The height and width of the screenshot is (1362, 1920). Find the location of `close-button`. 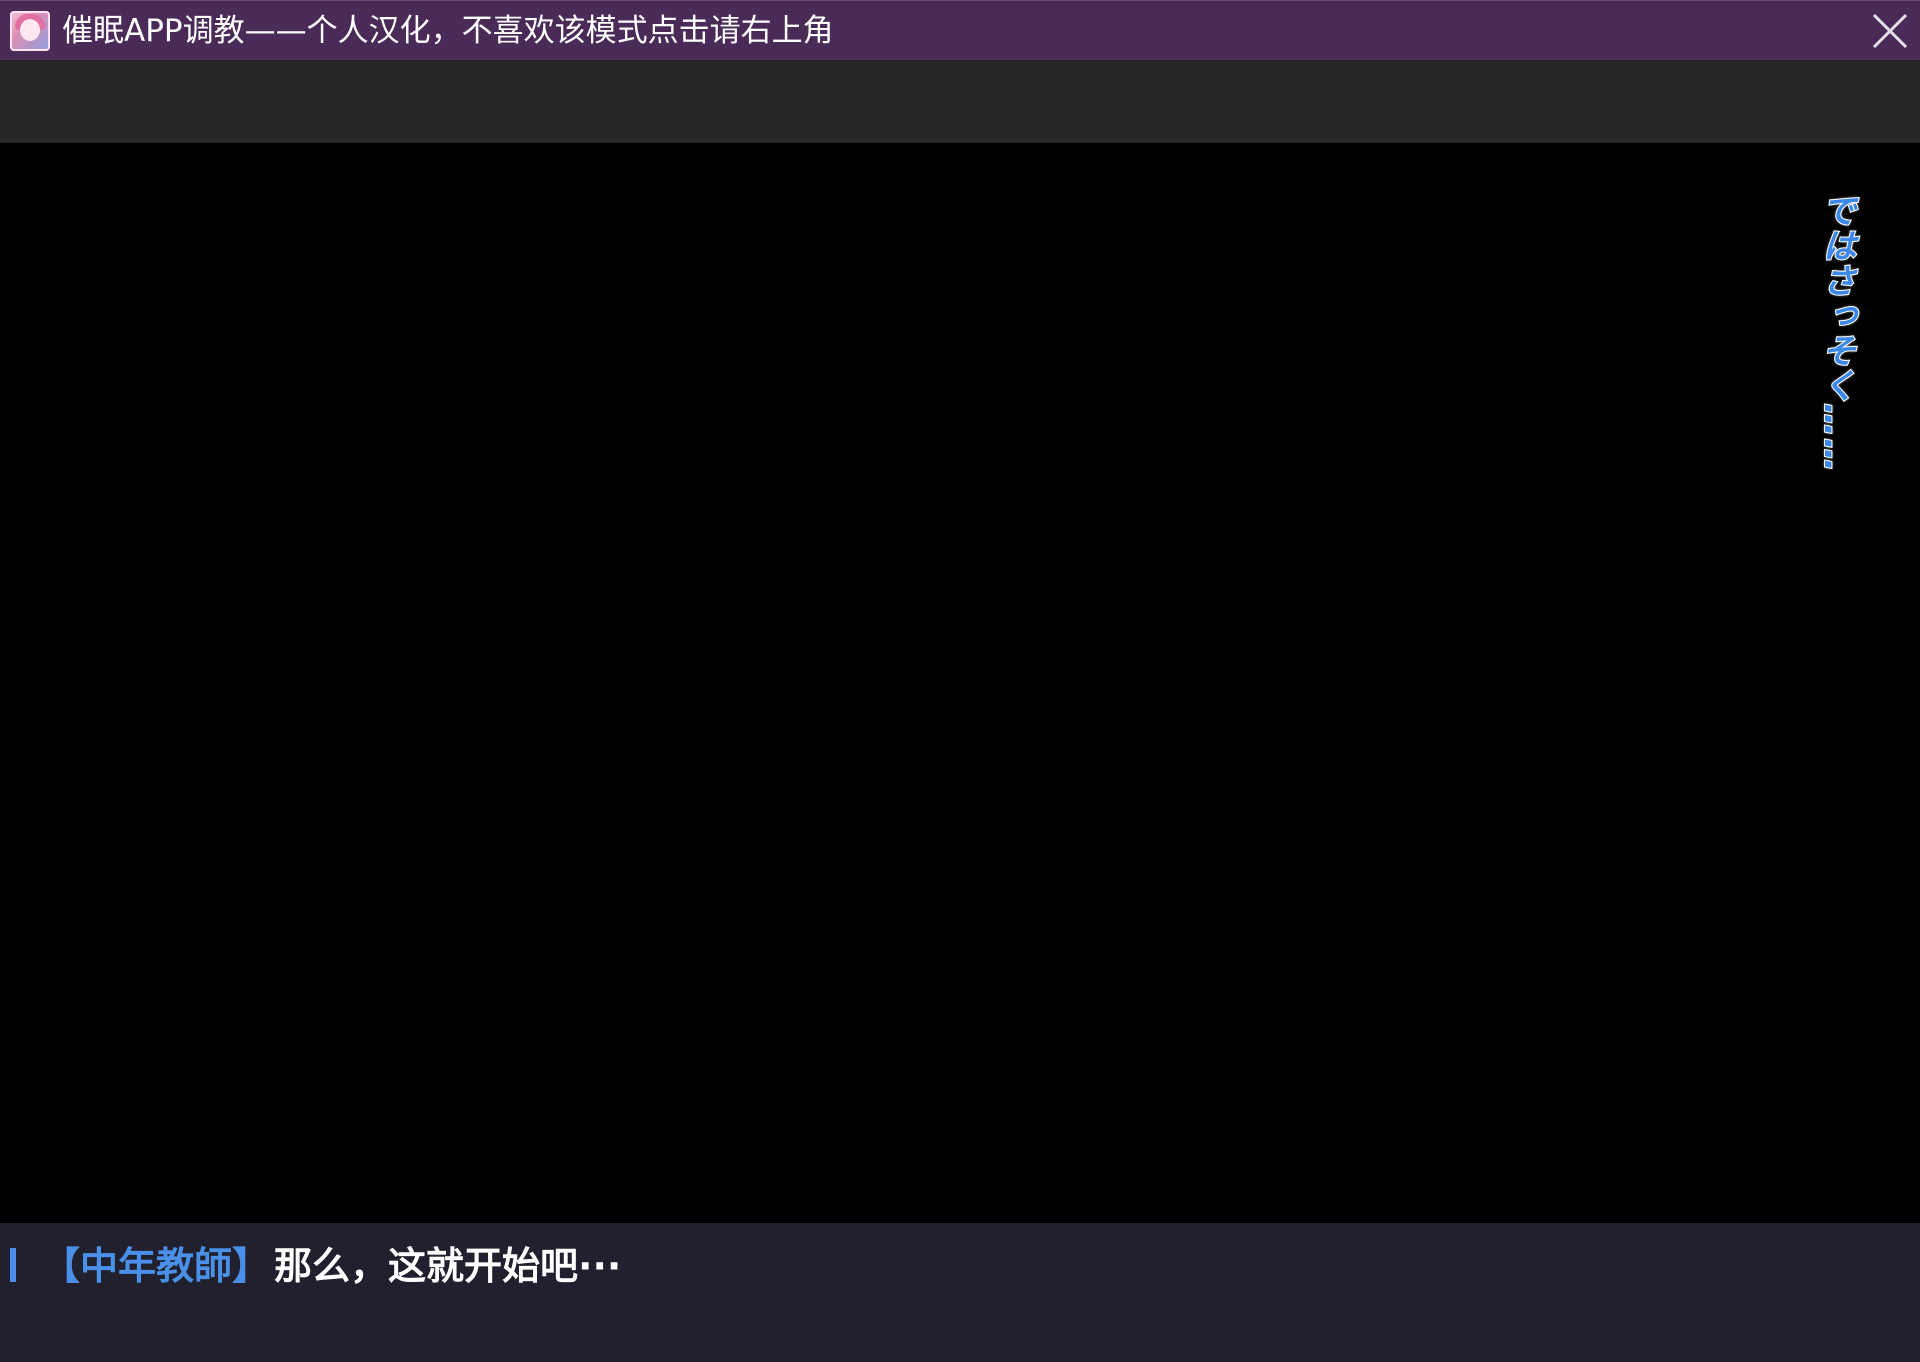

close-button is located at coordinates (1890, 31).